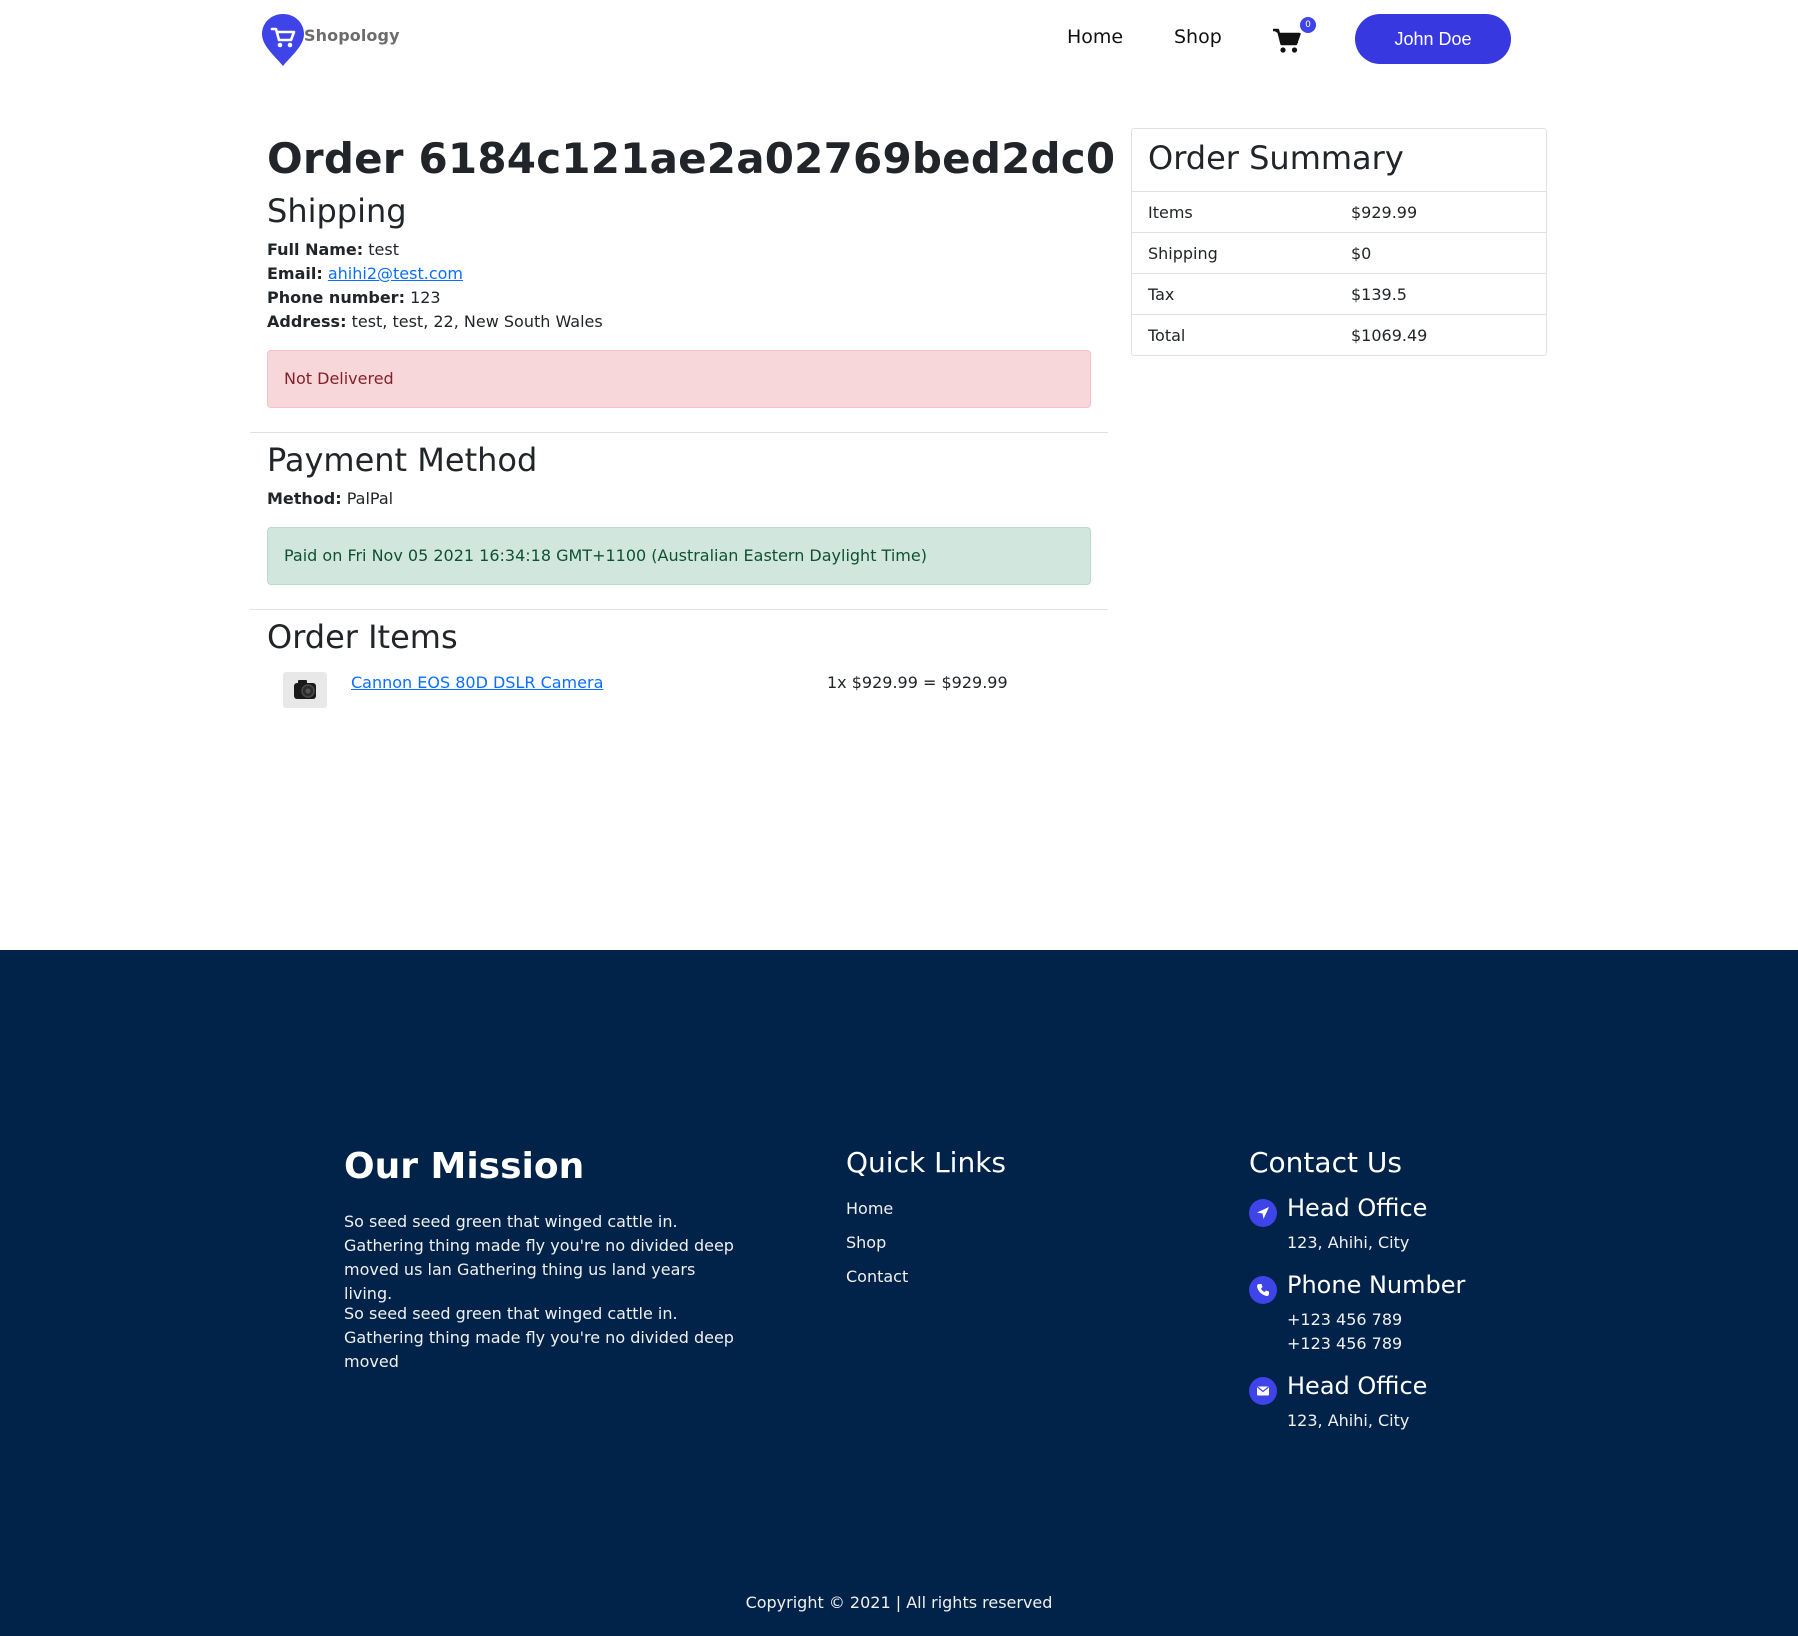 This screenshot has height=1636, width=1798. What do you see at coordinates (866, 1242) in the screenshot?
I see `footer-link-shop: Shop` at bounding box center [866, 1242].